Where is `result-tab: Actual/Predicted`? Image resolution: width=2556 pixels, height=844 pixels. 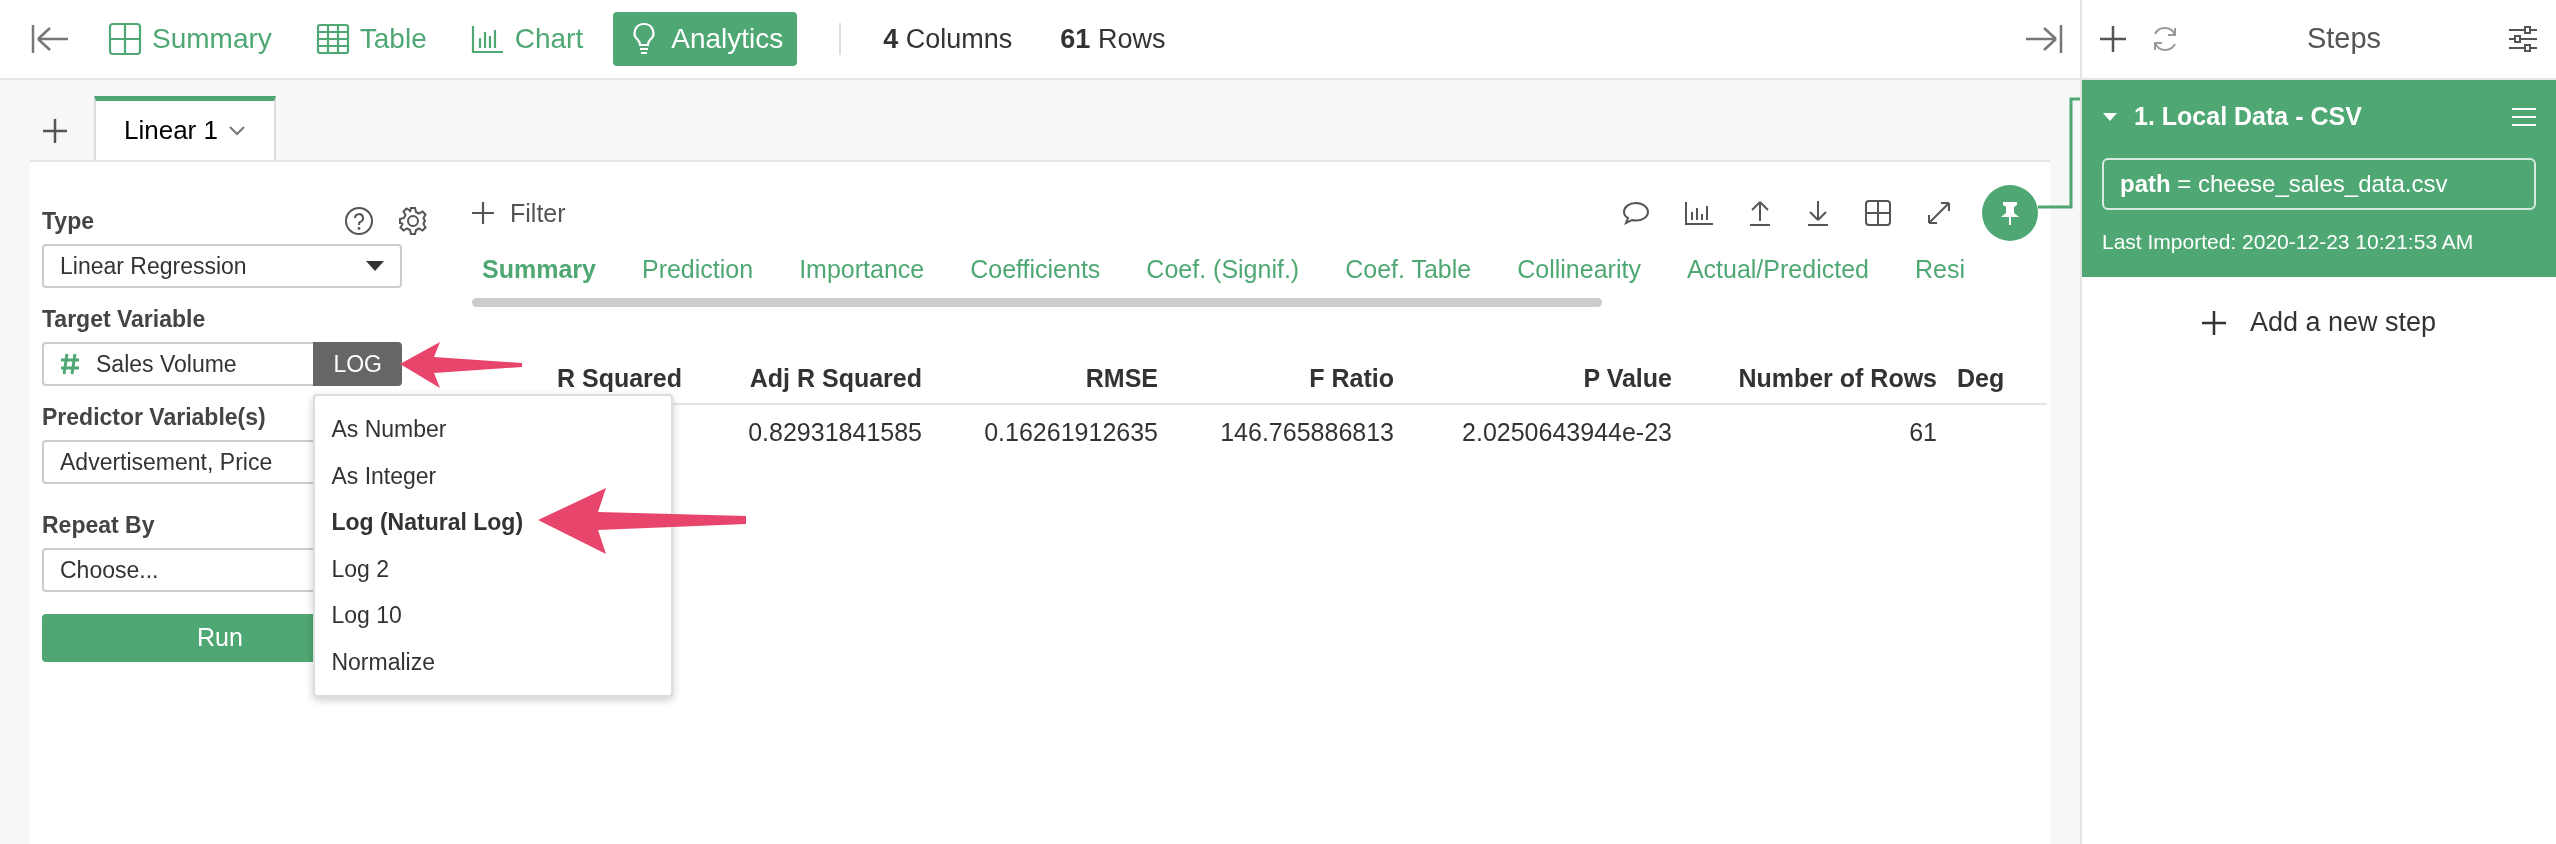
result-tab: Actual/Predicted is located at coordinates (1777, 270).